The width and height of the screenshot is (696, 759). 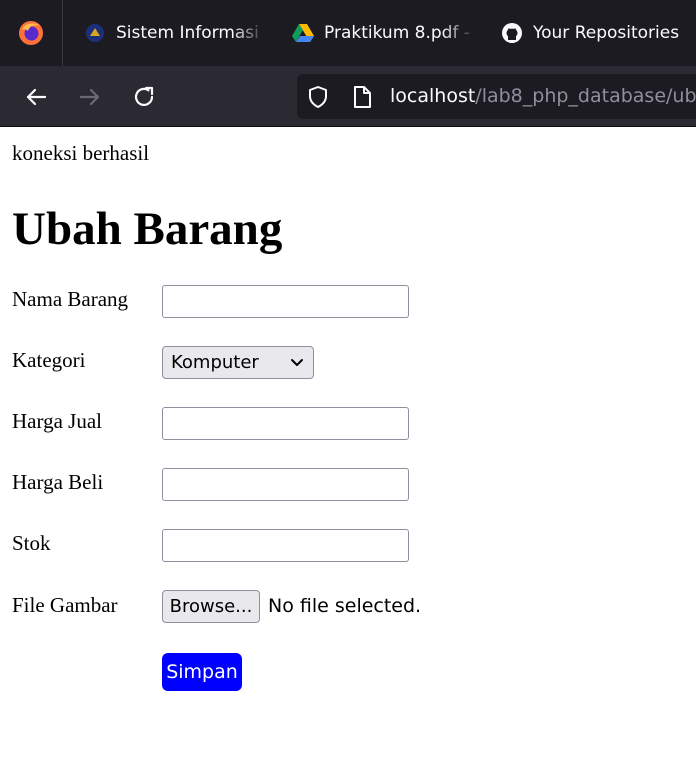 I want to click on kategori-label: Kategori, so click(x=49, y=360).